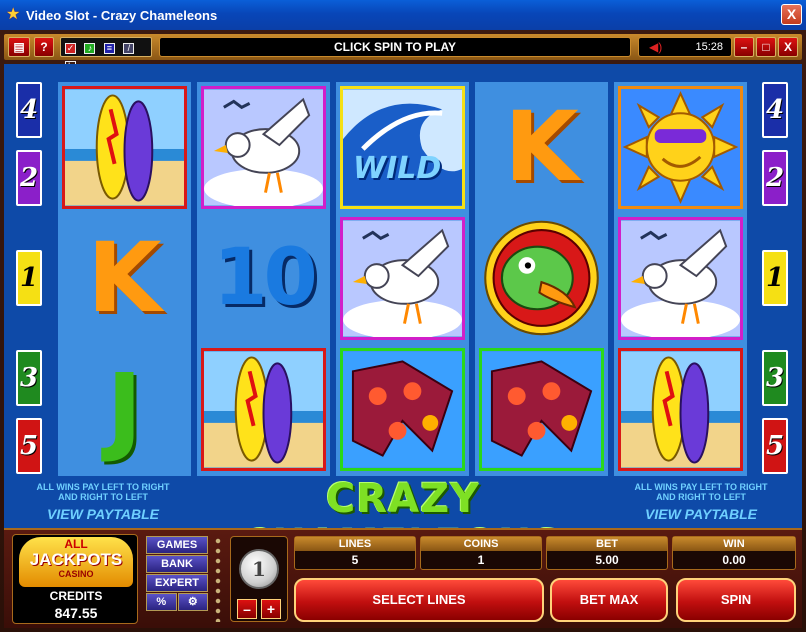 The width and height of the screenshot is (806, 632). What do you see at coordinates (775, 446) in the screenshot?
I see `line-marker-right-5: 5` at bounding box center [775, 446].